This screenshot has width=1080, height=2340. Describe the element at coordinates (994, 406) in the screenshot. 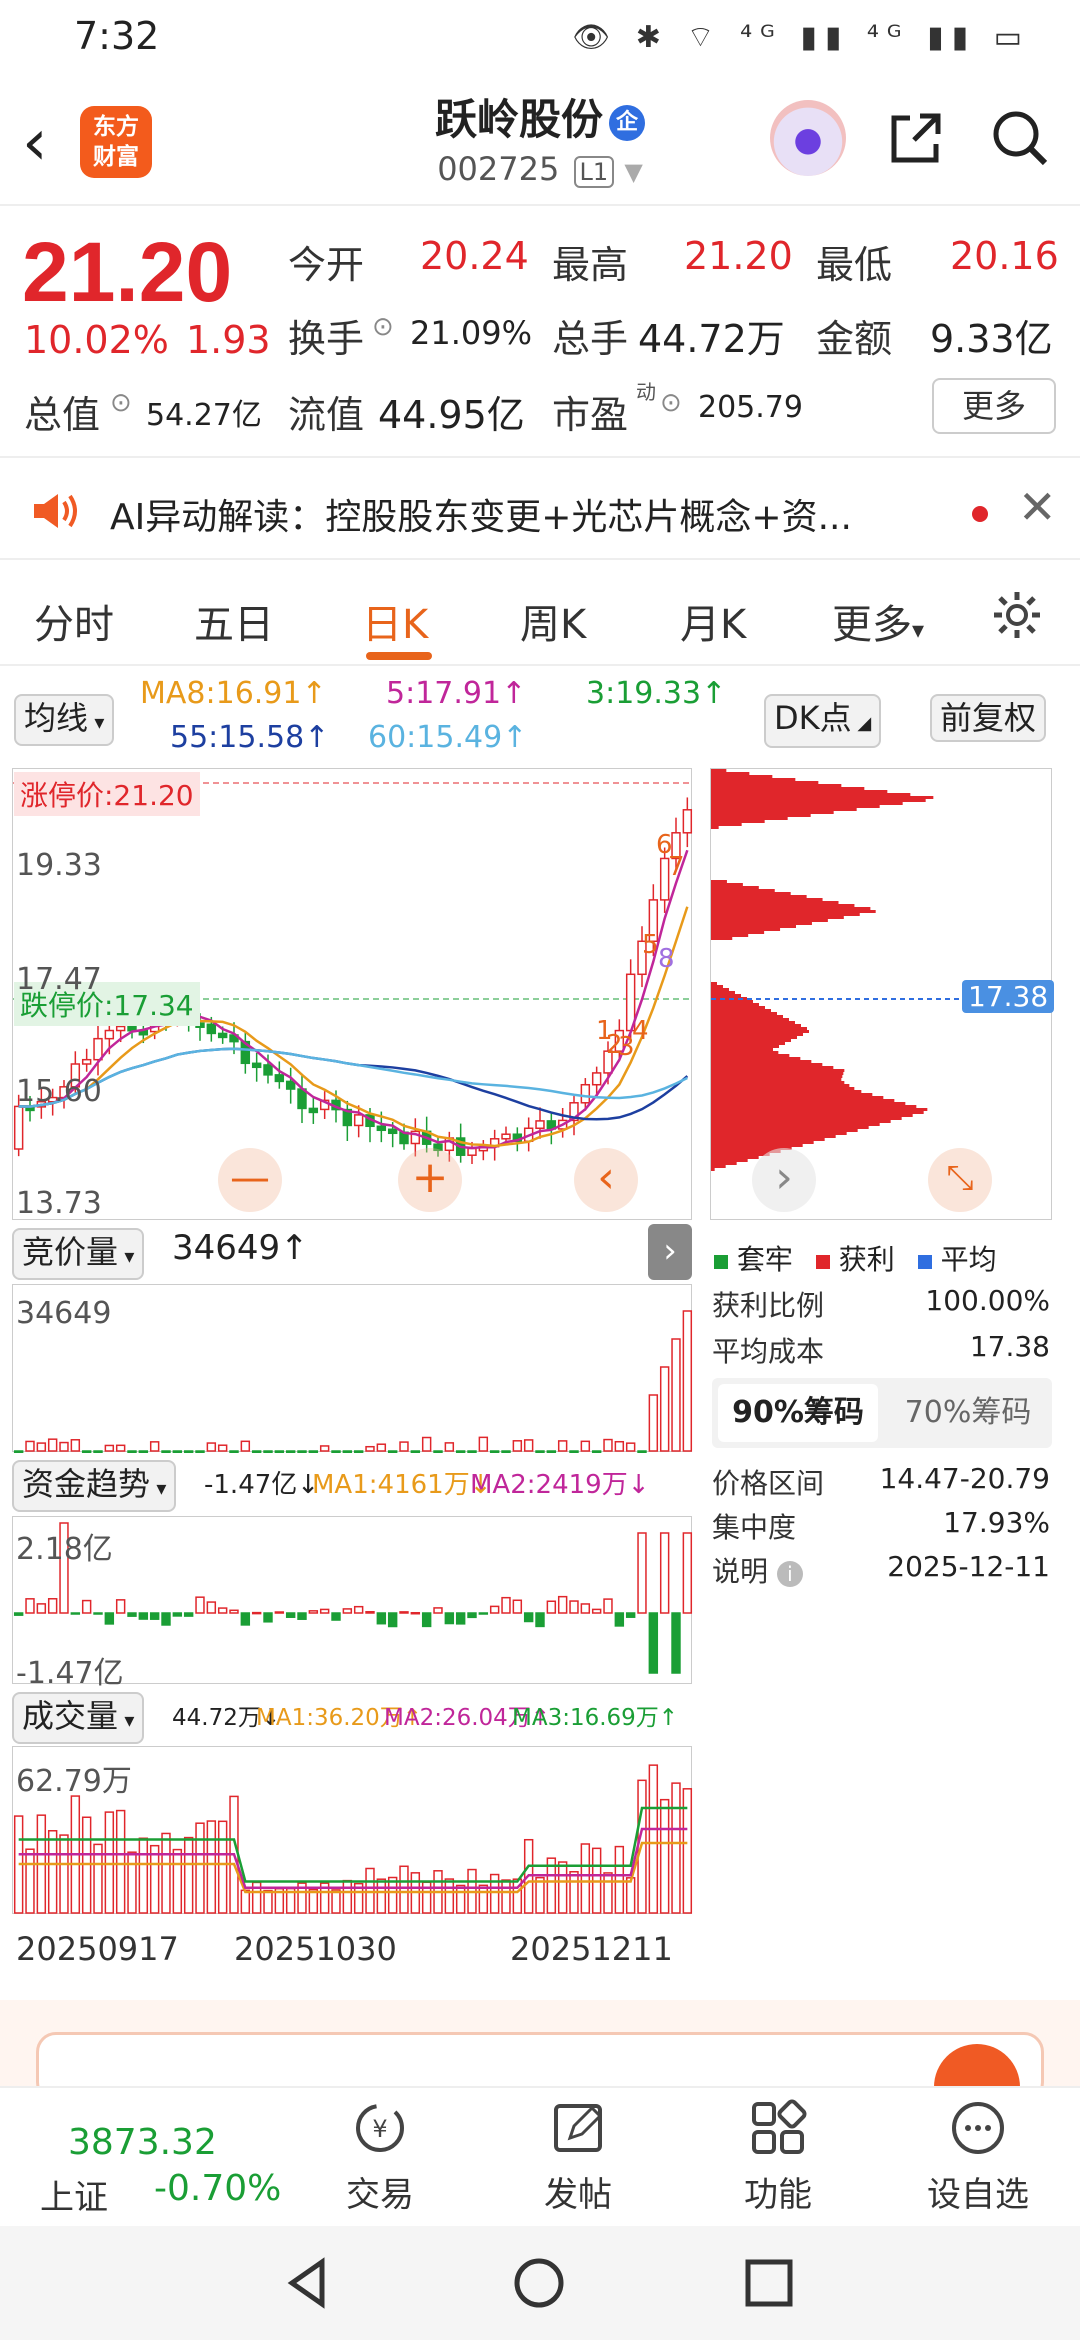

I see `more-button: 更多` at that location.